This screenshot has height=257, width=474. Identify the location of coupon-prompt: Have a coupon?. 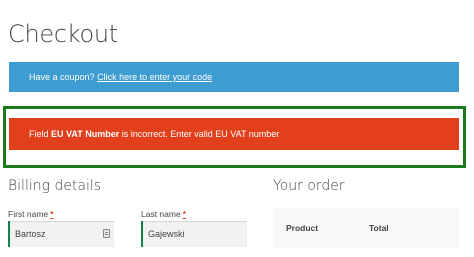
(62, 77).